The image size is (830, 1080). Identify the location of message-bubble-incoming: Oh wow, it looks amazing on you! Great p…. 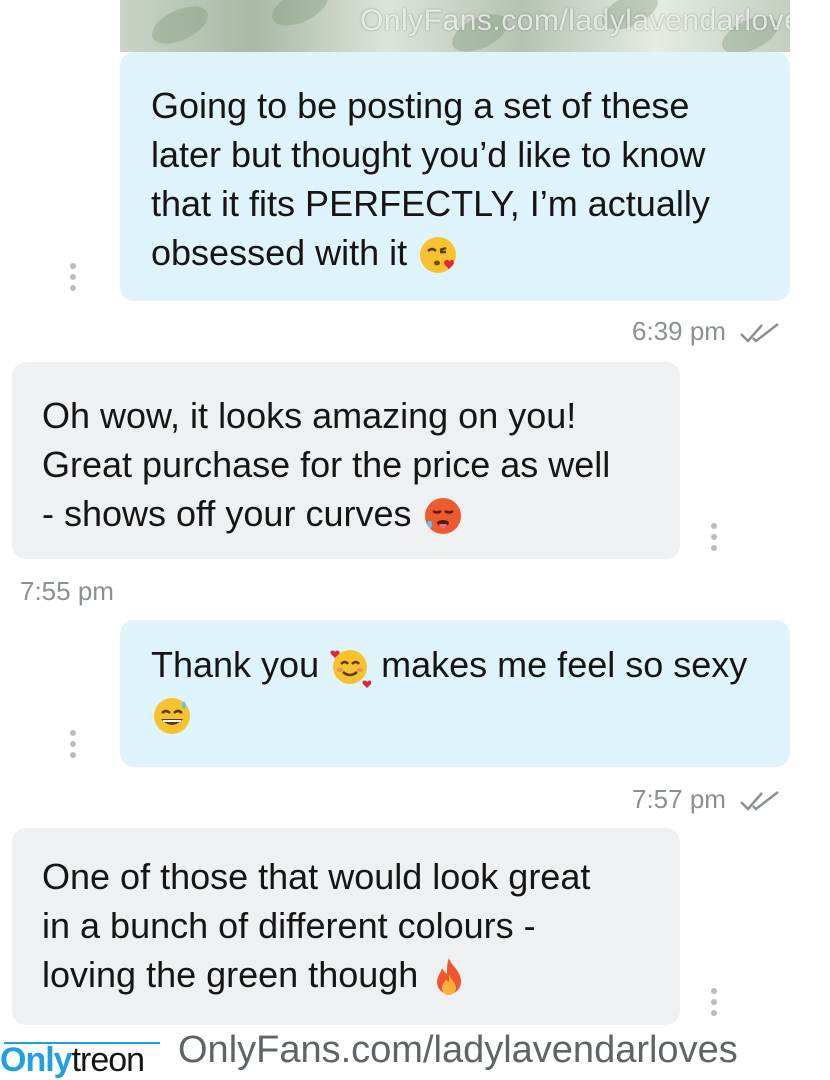
(346, 460).